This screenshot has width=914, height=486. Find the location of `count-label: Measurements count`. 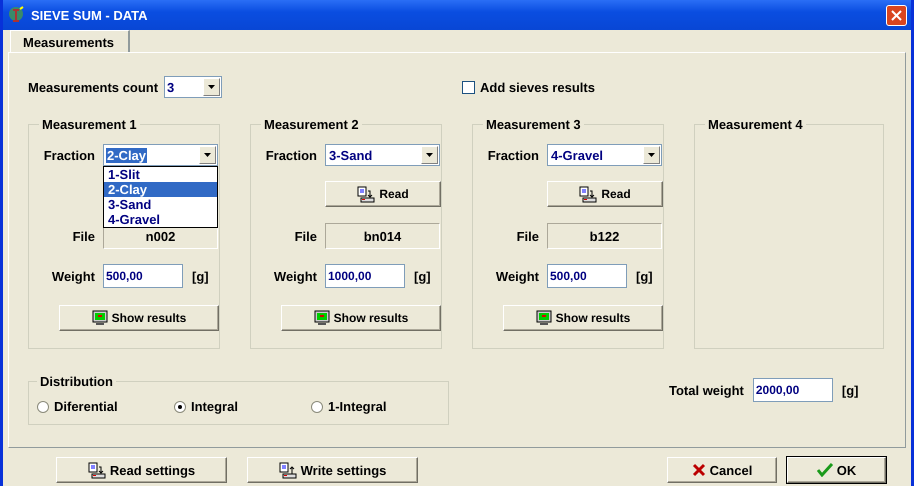

count-label: Measurements count is located at coordinates (93, 87).